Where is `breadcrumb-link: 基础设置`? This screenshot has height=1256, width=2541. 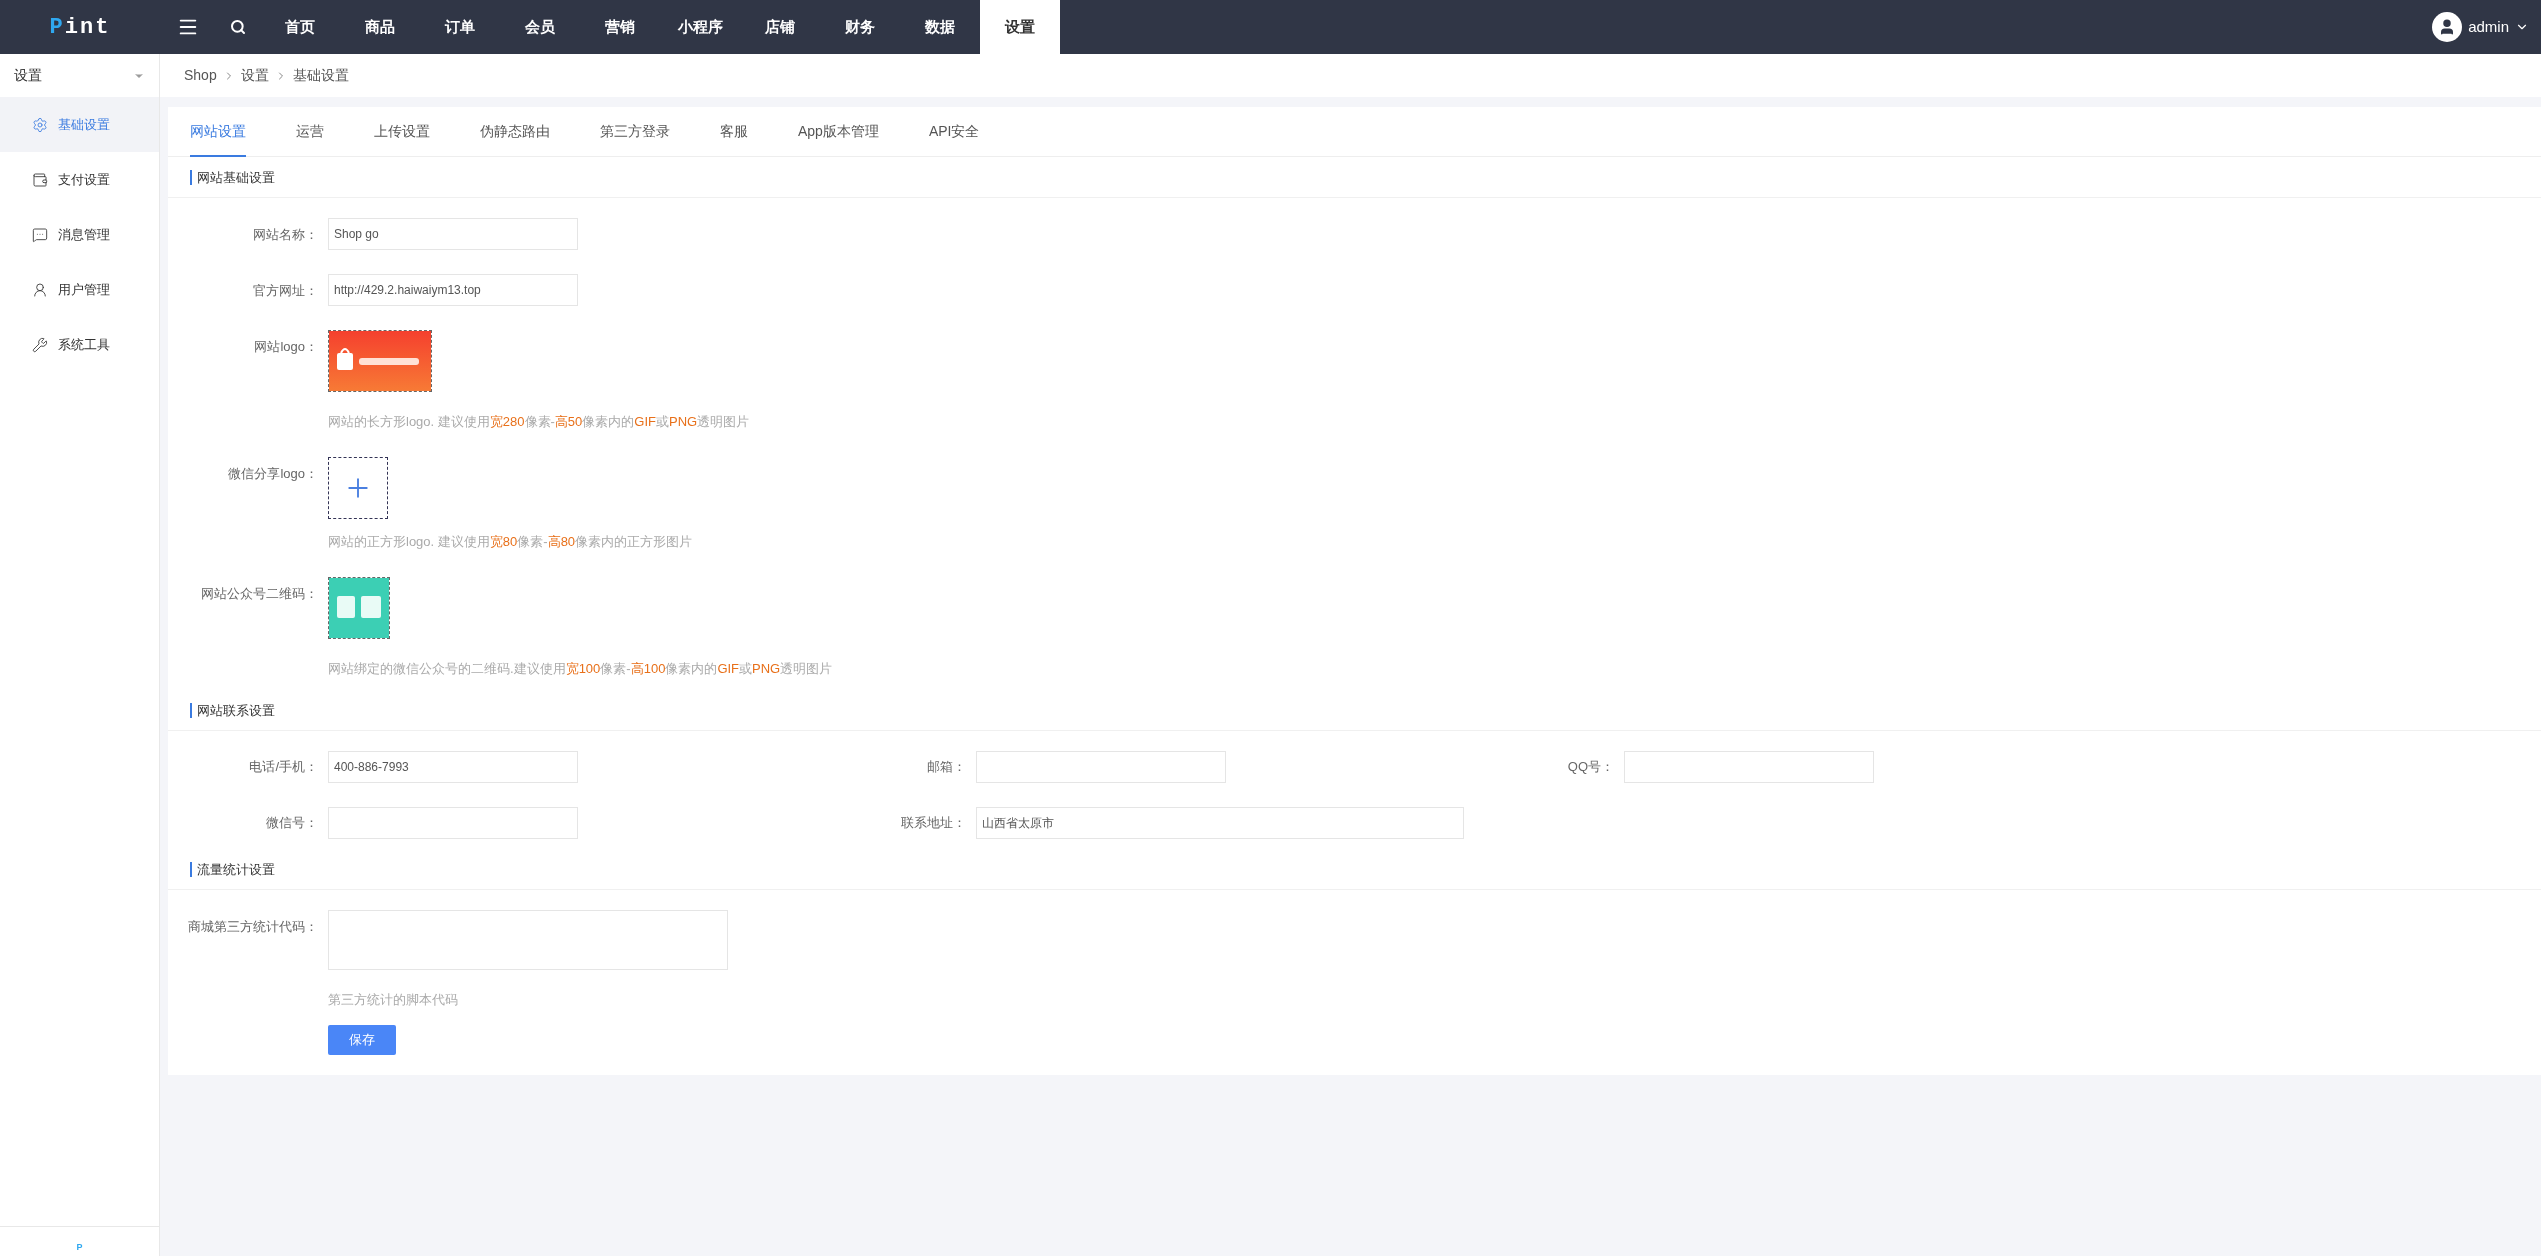 breadcrumb-link: 基础设置 is located at coordinates (320, 75).